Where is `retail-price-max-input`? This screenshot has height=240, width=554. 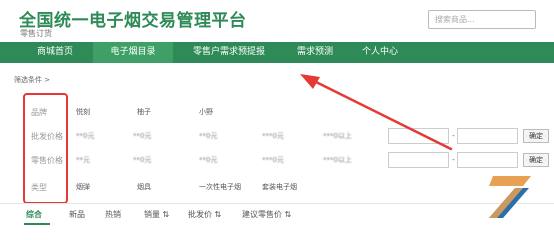
retail-price-max-input is located at coordinates (487, 160).